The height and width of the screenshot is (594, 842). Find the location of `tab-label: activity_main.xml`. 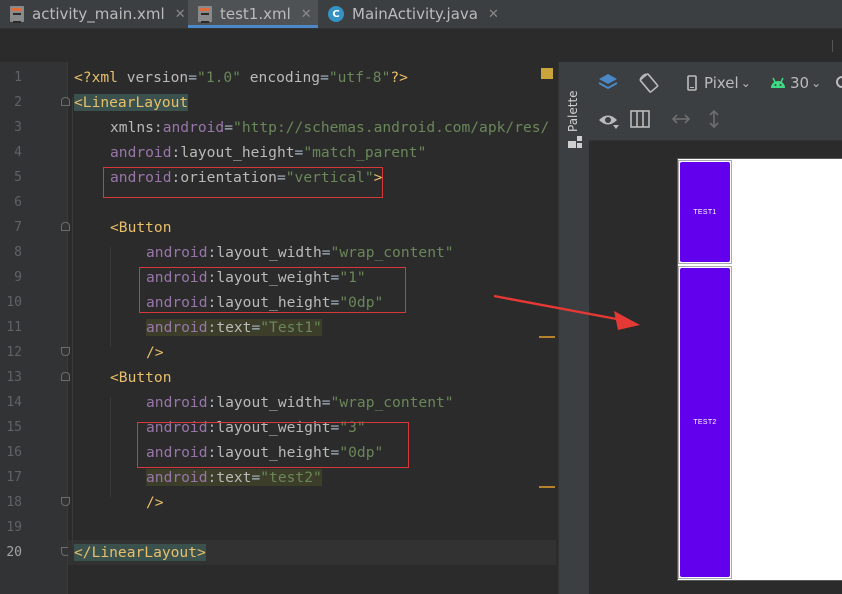

tab-label: activity_main.xml is located at coordinates (98, 14).